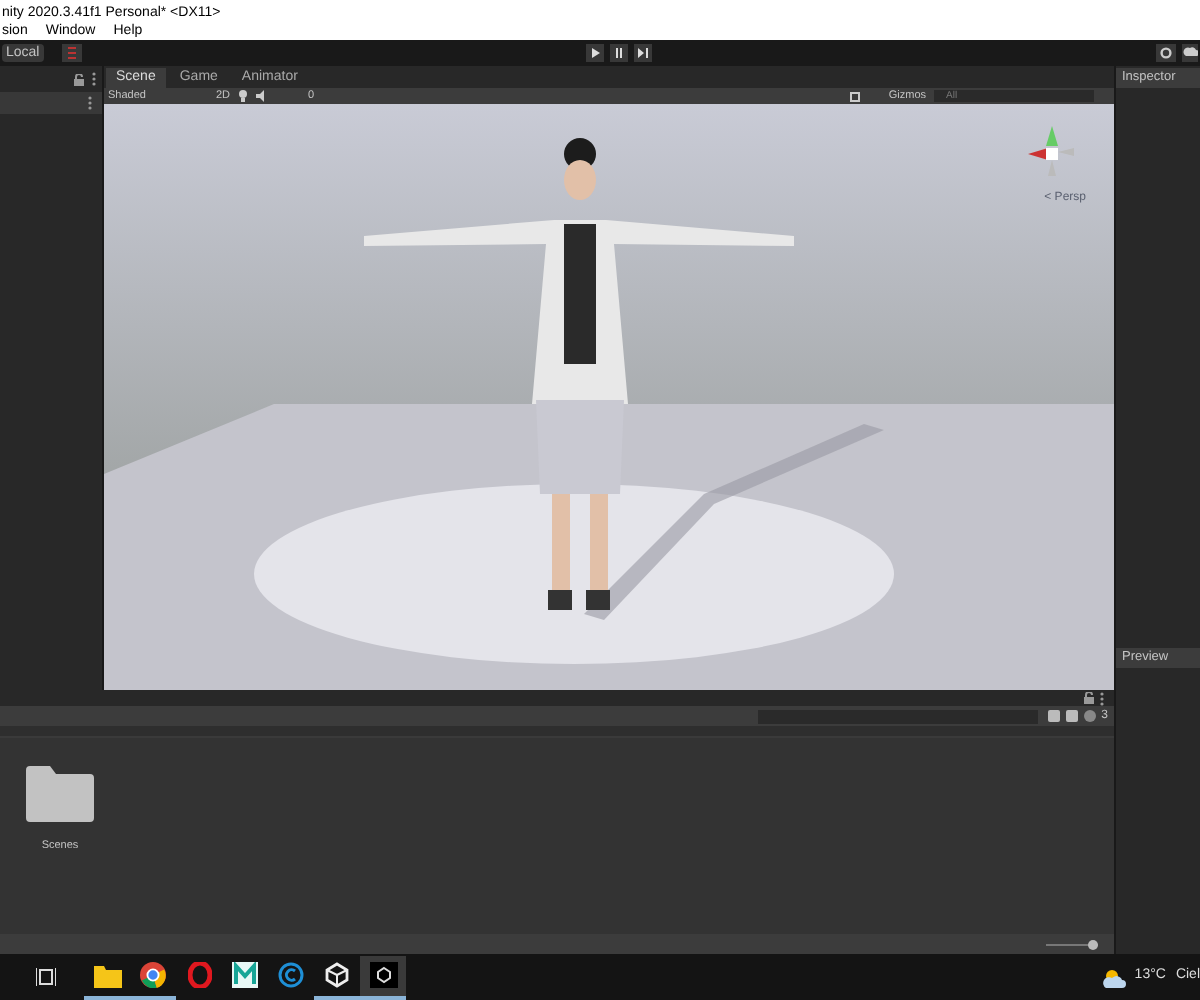 The height and width of the screenshot is (1000, 1200). What do you see at coordinates (243, 96) in the screenshot?
I see `light-icon` at bounding box center [243, 96].